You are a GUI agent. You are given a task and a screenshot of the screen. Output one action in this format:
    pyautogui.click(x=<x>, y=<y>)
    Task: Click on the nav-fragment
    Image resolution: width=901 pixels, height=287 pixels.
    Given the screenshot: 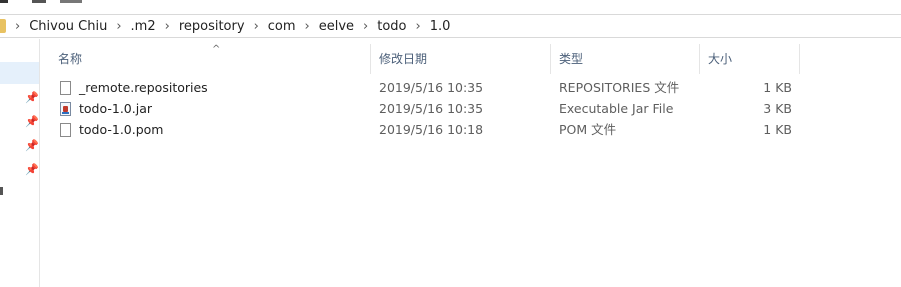 What is the action you would take?
    pyautogui.click(x=1, y=191)
    